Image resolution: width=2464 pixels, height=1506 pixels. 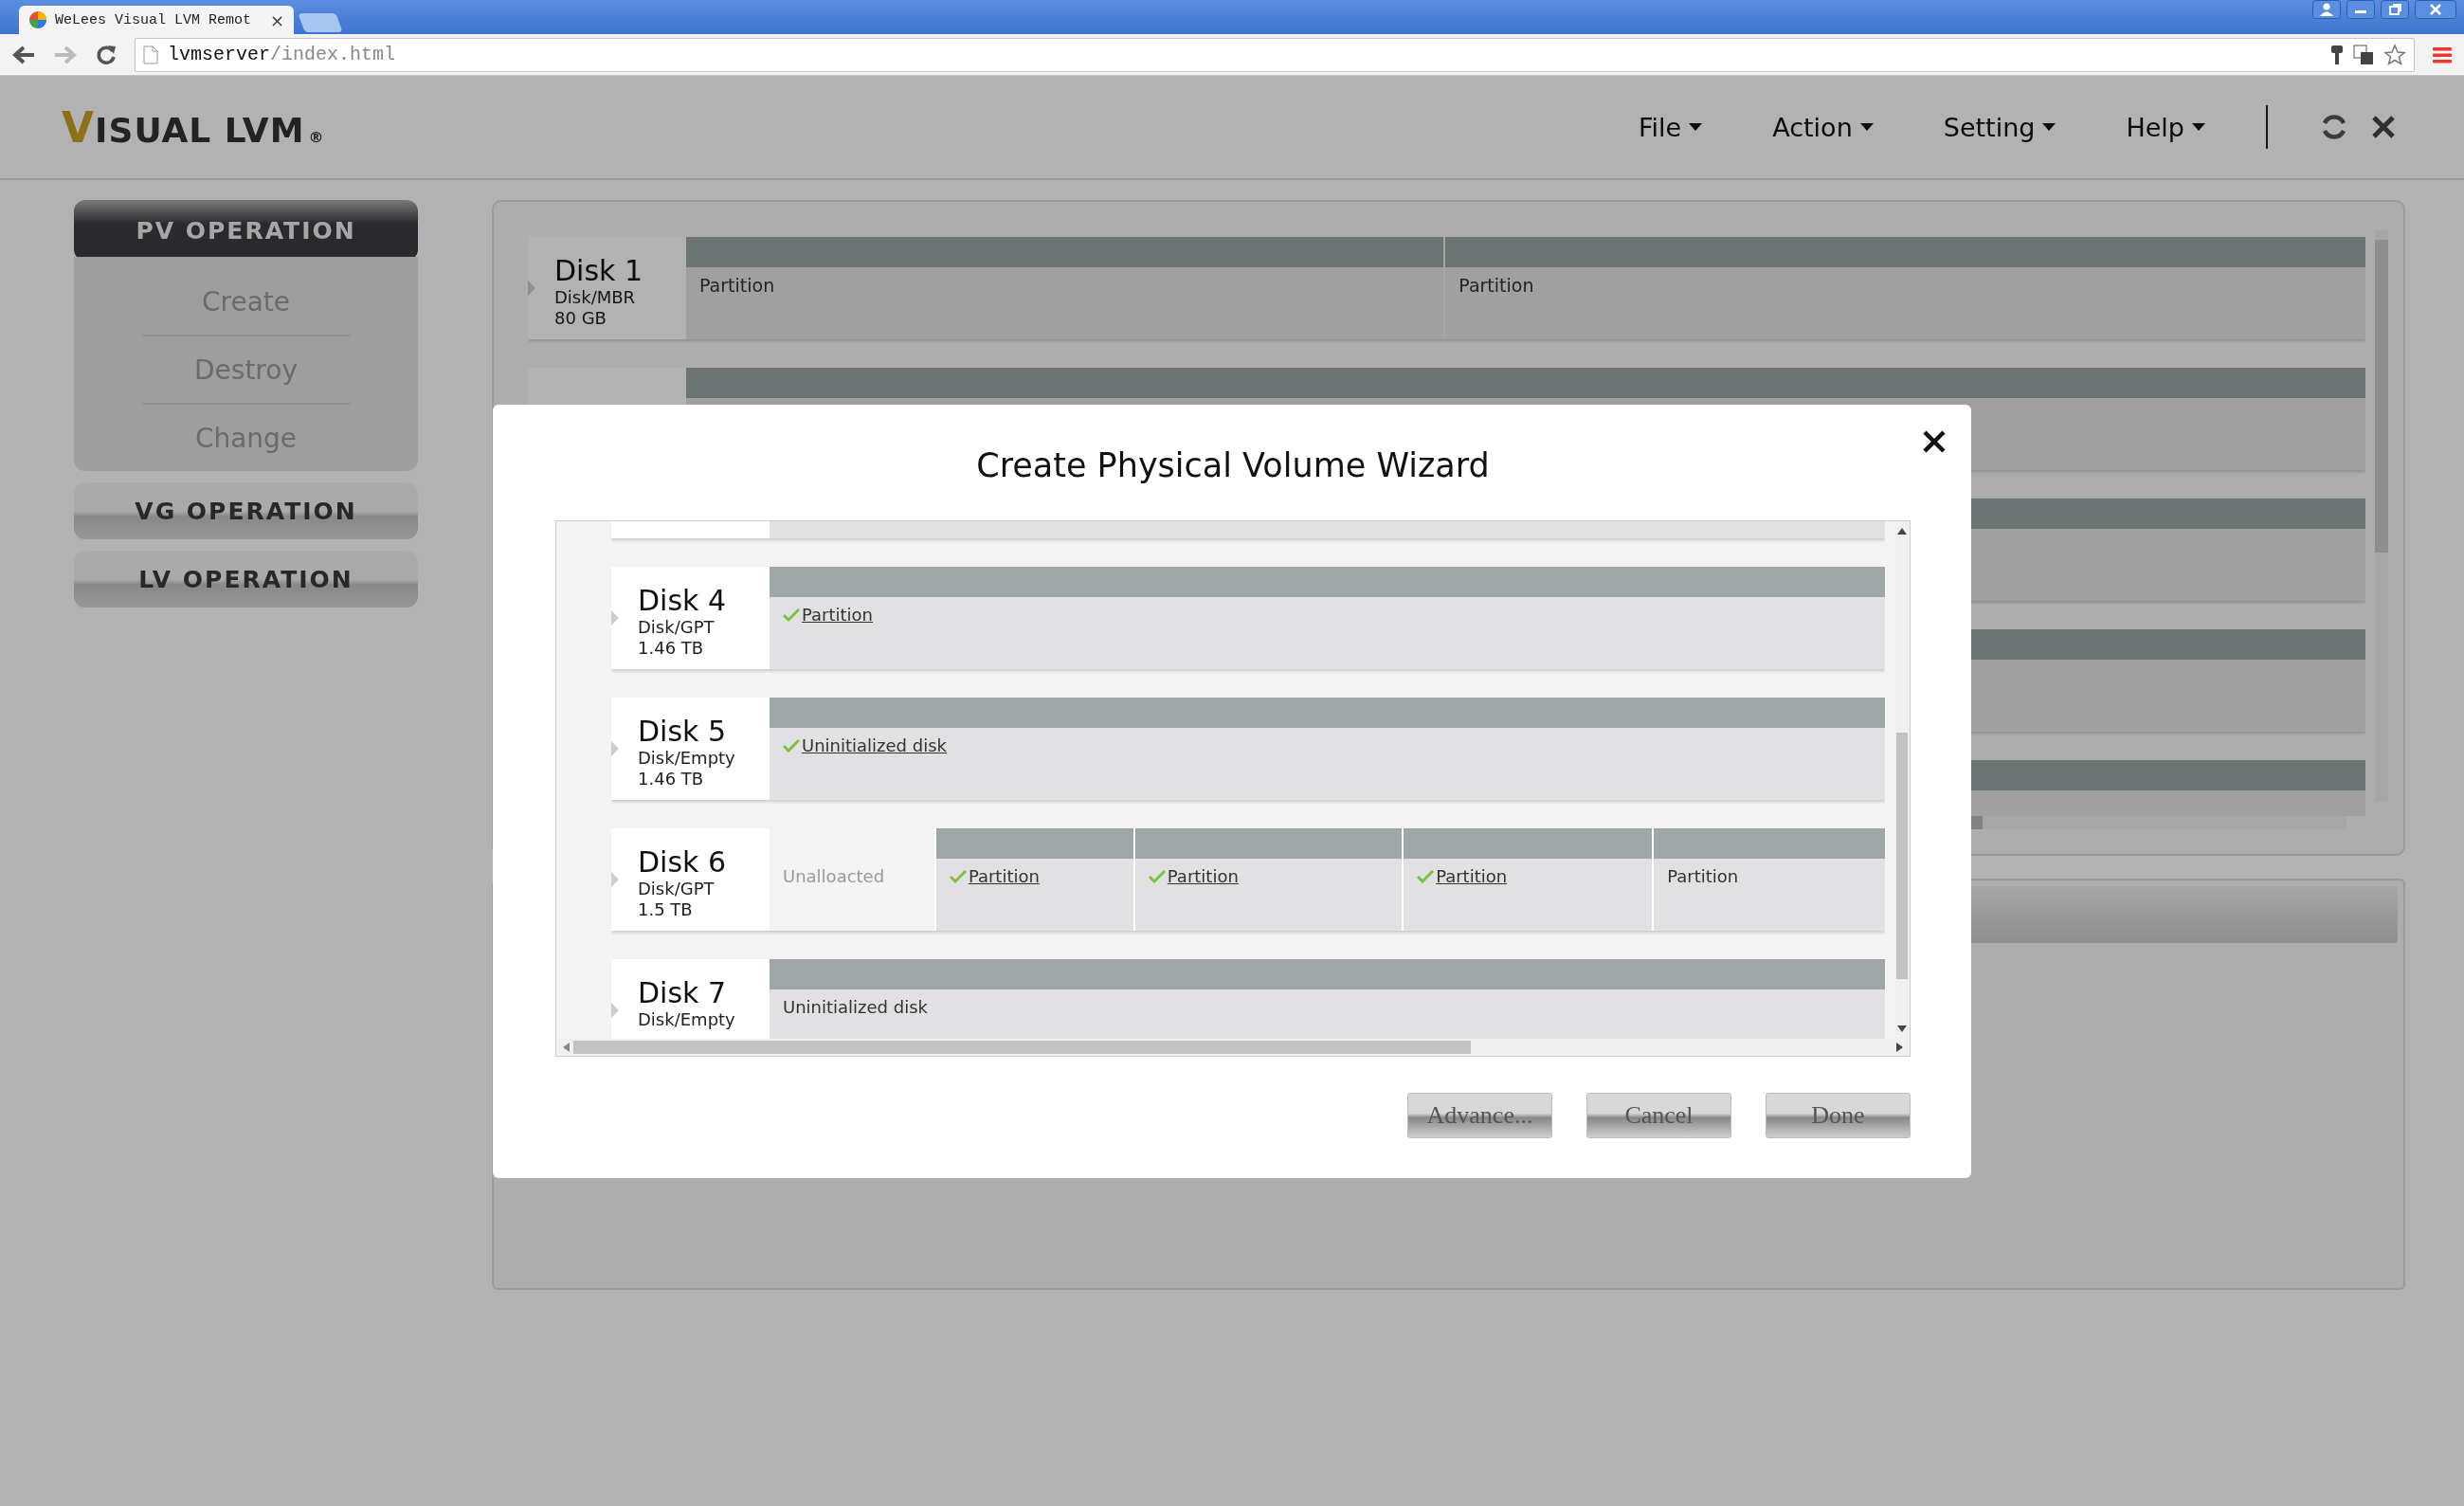 I want to click on disk-name: Disk 6, so click(x=683, y=862).